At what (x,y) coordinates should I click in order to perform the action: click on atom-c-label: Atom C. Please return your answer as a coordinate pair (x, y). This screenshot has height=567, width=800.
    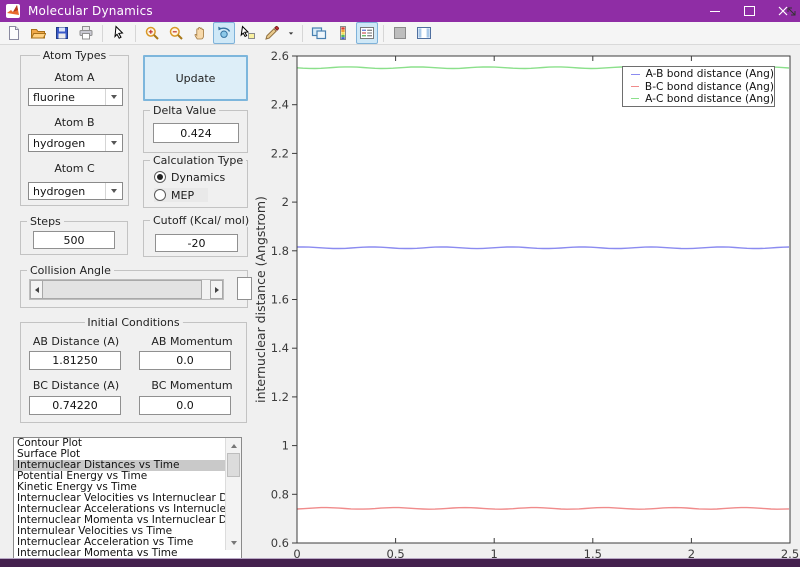
    Looking at the image, I should click on (74, 168).